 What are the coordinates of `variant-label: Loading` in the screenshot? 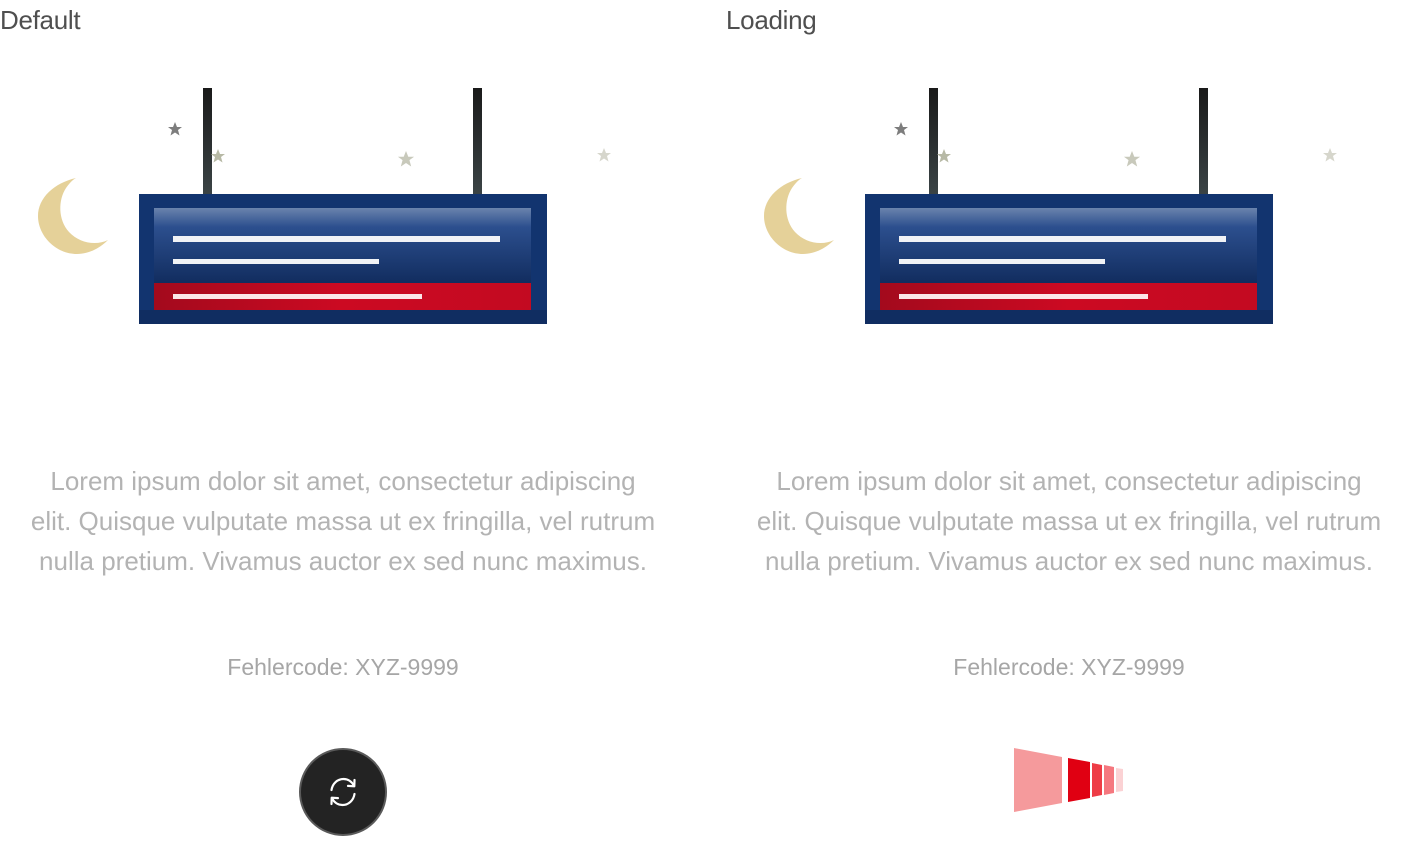 It's located at (771, 20).